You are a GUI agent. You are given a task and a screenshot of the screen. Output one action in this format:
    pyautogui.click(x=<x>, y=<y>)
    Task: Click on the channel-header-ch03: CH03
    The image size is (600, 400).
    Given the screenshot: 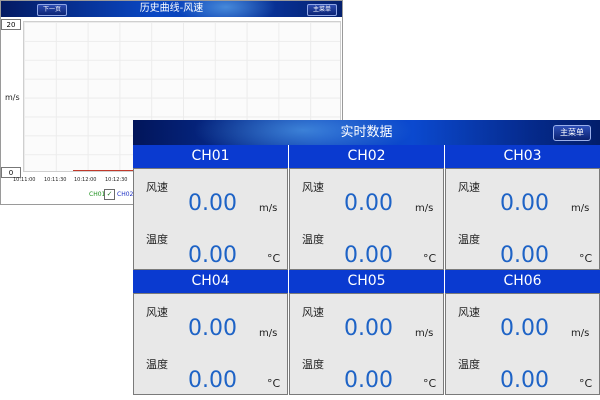 What is the action you would take?
    pyautogui.click(x=522, y=156)
    